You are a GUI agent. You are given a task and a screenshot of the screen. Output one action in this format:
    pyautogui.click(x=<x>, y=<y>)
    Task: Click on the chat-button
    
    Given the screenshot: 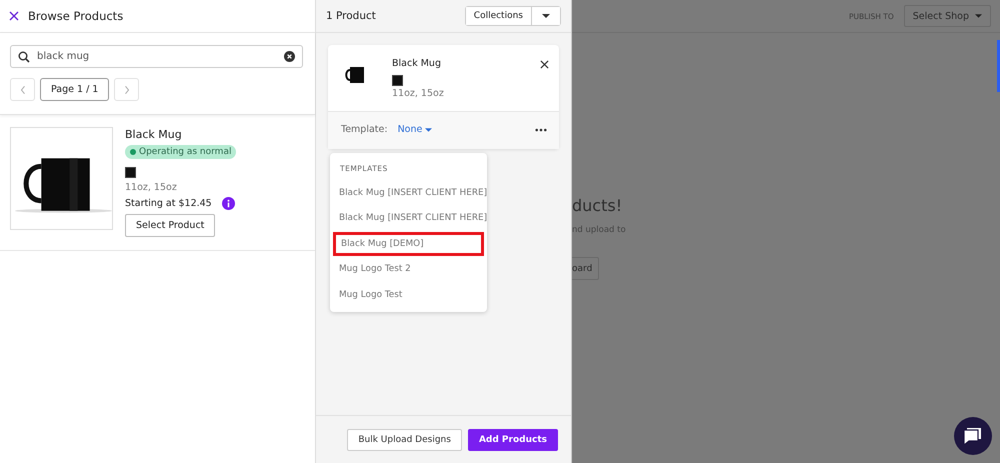 What is the action you would take?
    pyautogui.click(x=973, y=436)
    